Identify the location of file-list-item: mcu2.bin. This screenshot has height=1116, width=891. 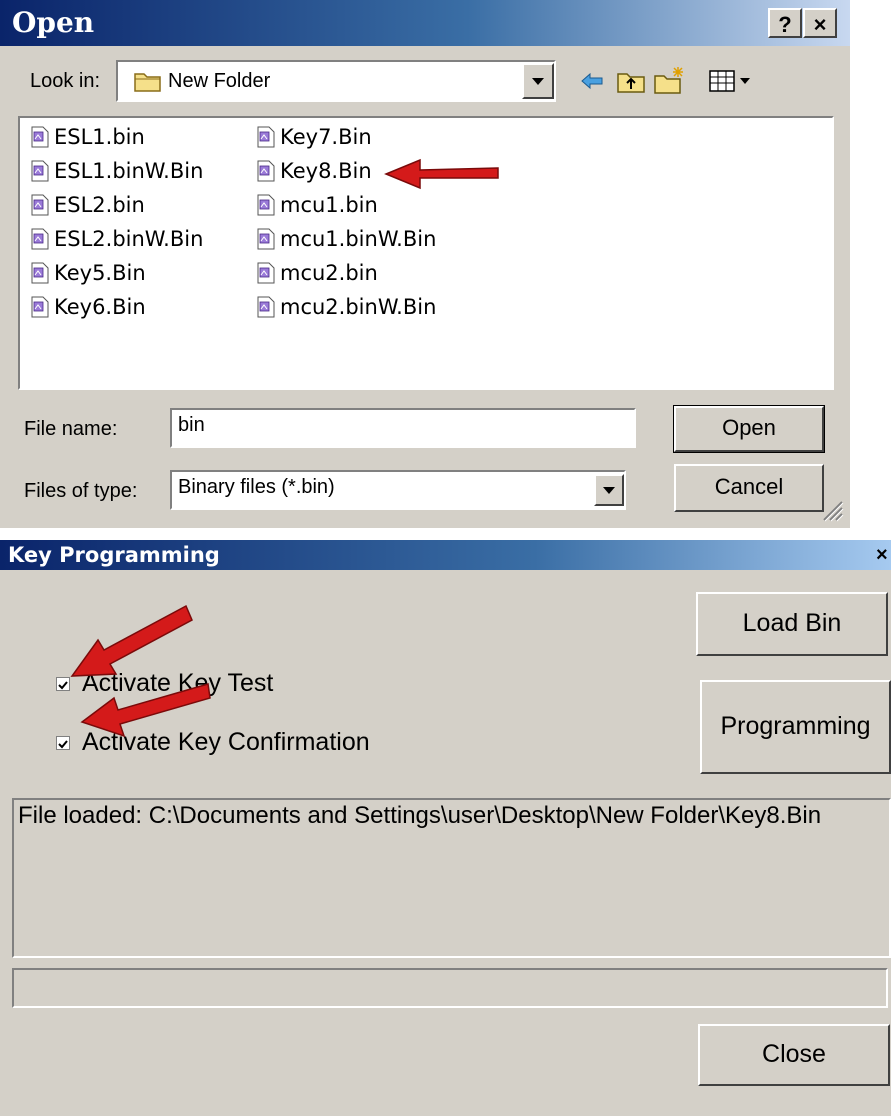
(317, 273).